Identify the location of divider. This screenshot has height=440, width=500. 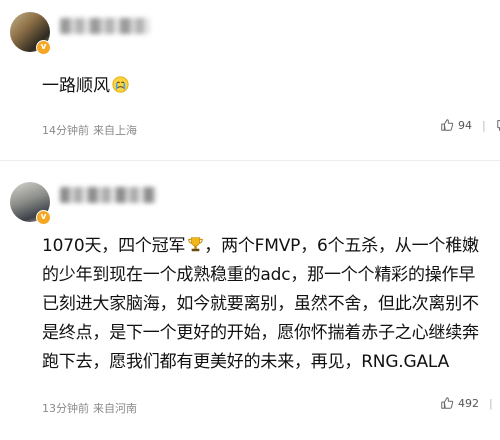
(250, 160).